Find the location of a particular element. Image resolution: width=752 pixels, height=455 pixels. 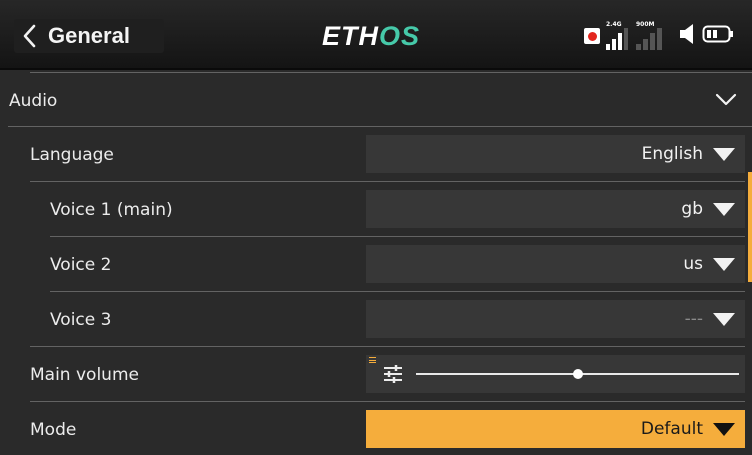

status-icons: 2.4G 900M is located at coordinates (659, 36).